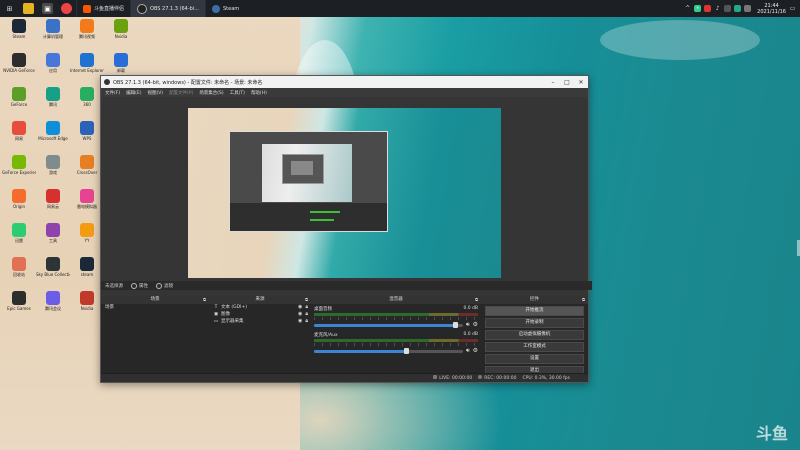 The image size is (800, 450). What do you see at coordinates (19, 63) in the screenshot?
I see `desktop-icon: NVIDIA GeForce` at bounding box center [19, 63].